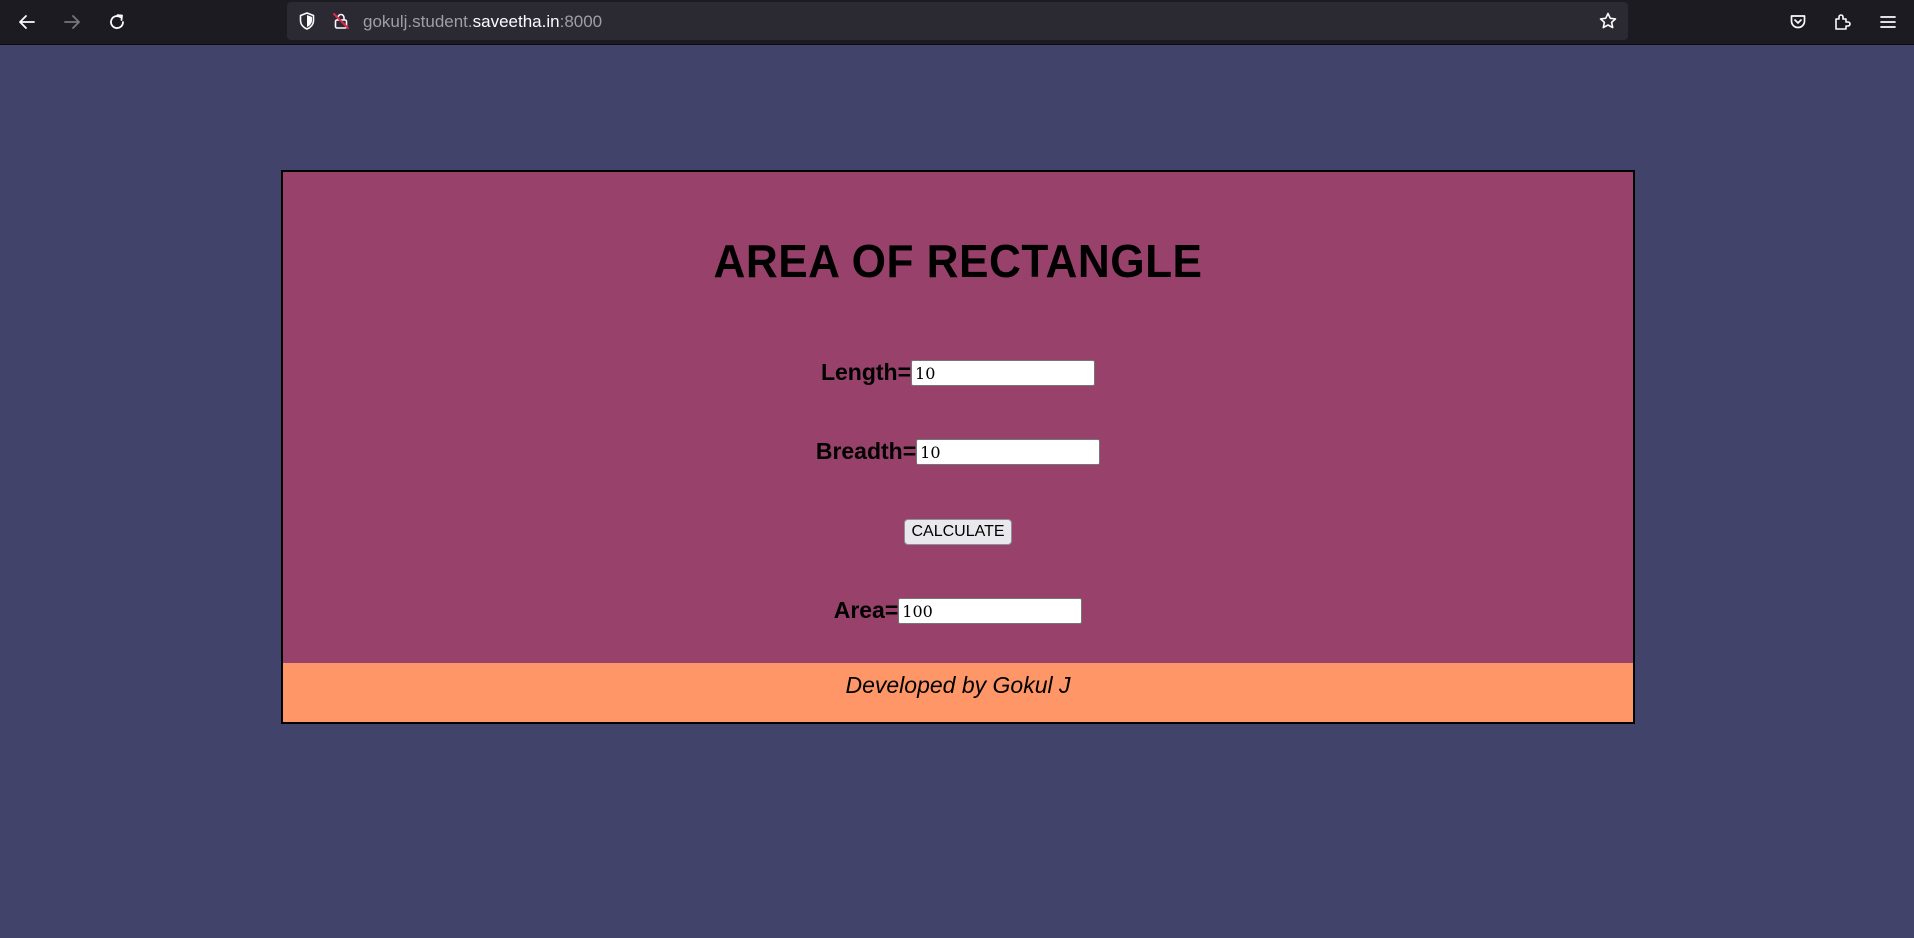 This screenshot has height=938, width=1914. What do you see at coordinates (866, 372) in the screenshot?
I see `length-label: Length=` at bounding box center [866, 372].